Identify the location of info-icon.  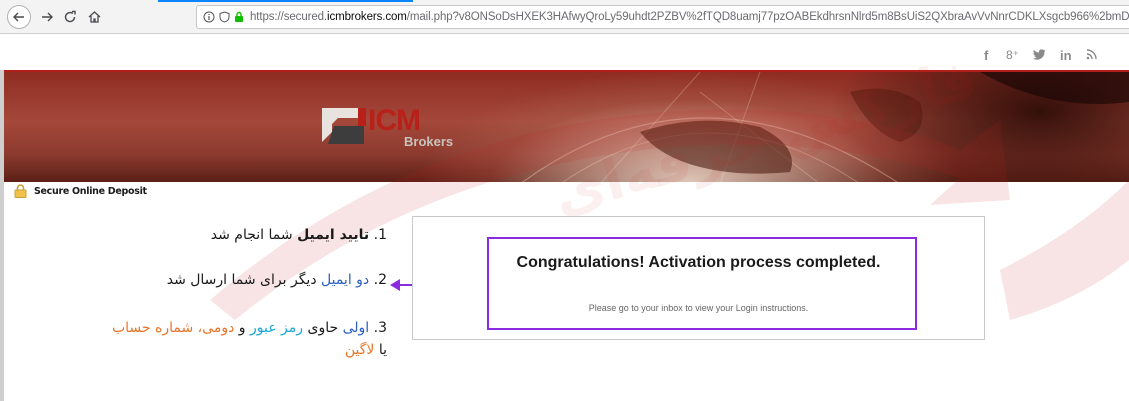
(209, 17).